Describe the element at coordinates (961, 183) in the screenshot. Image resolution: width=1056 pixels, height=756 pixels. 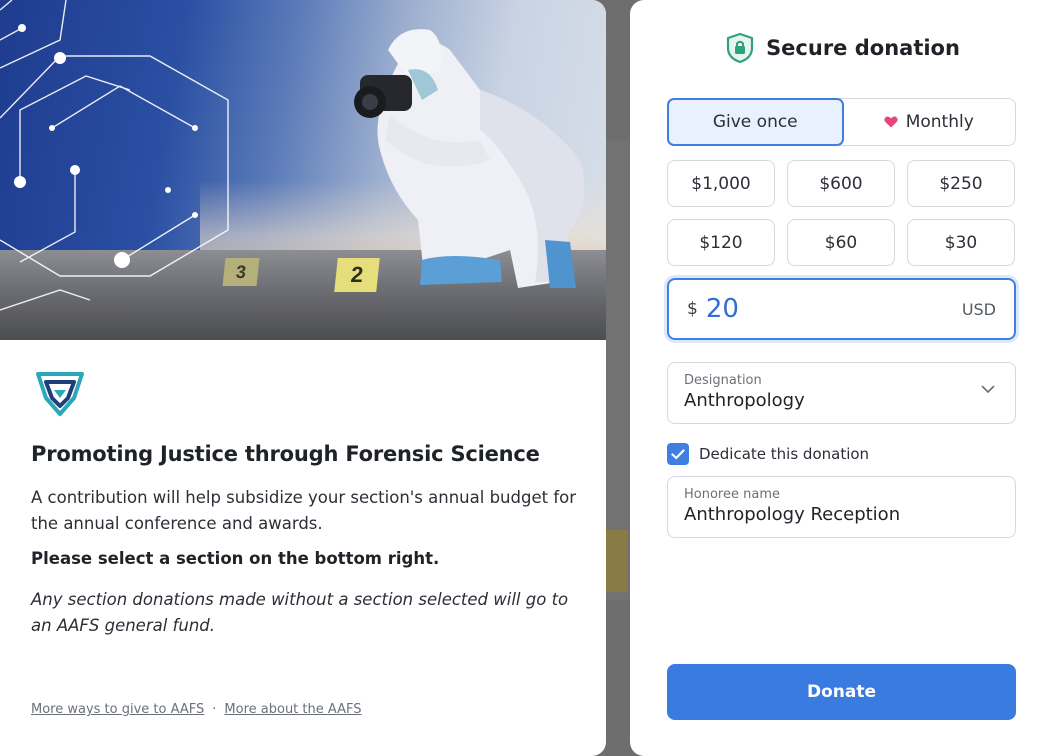
I see `amount-option-250: $250` at that location.